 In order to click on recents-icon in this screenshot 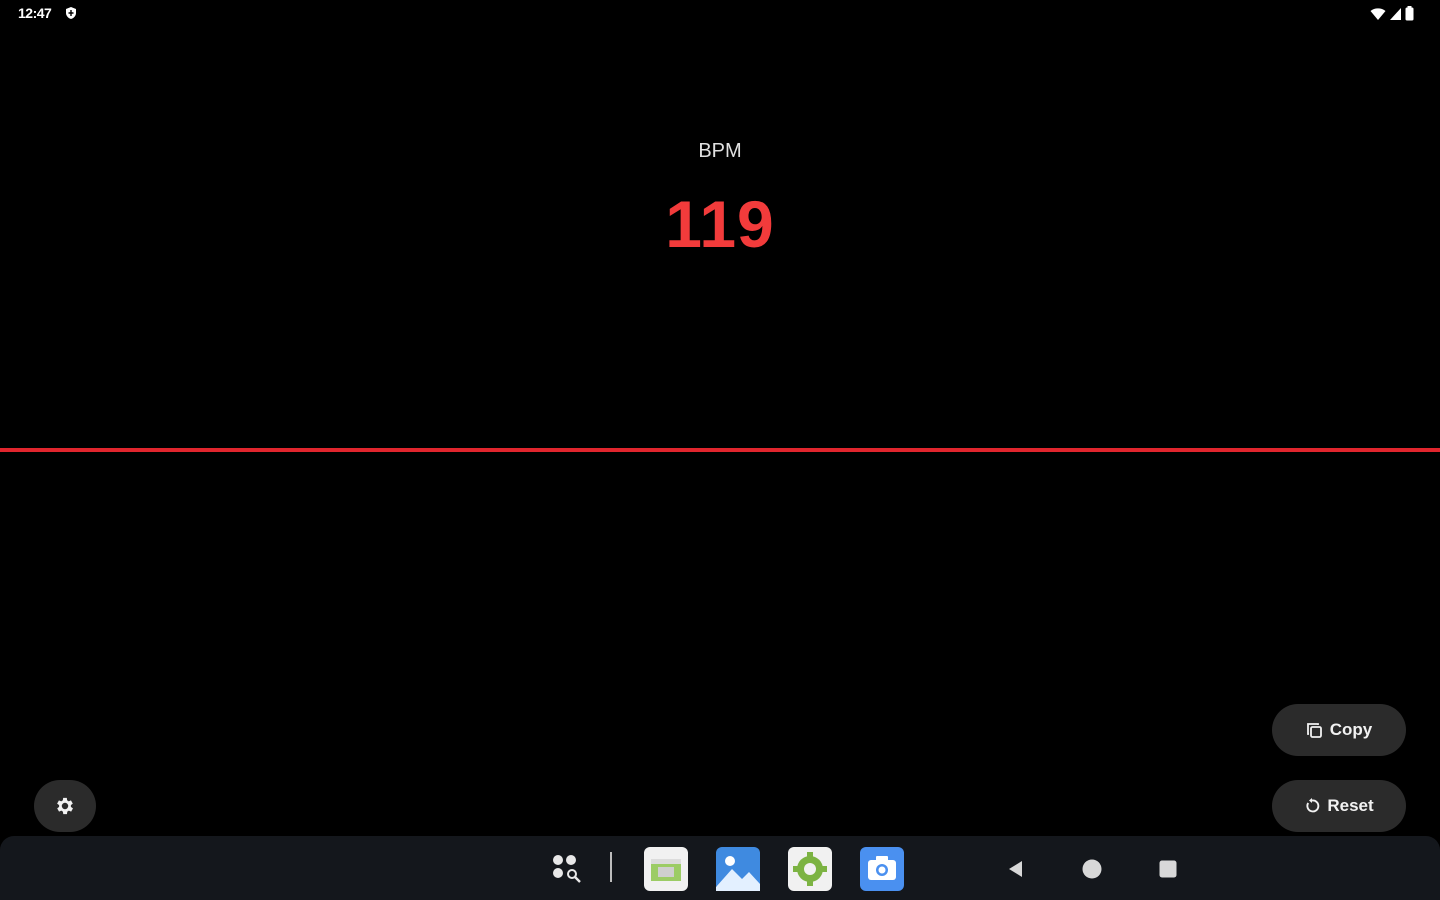, I will do `click(1168, 869)`.